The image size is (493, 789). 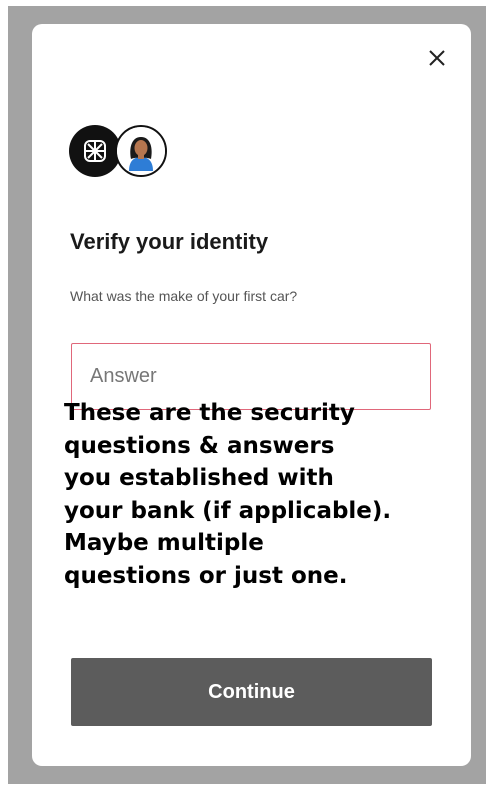 I want to click on brand-logo, so click(x=95, y=151).